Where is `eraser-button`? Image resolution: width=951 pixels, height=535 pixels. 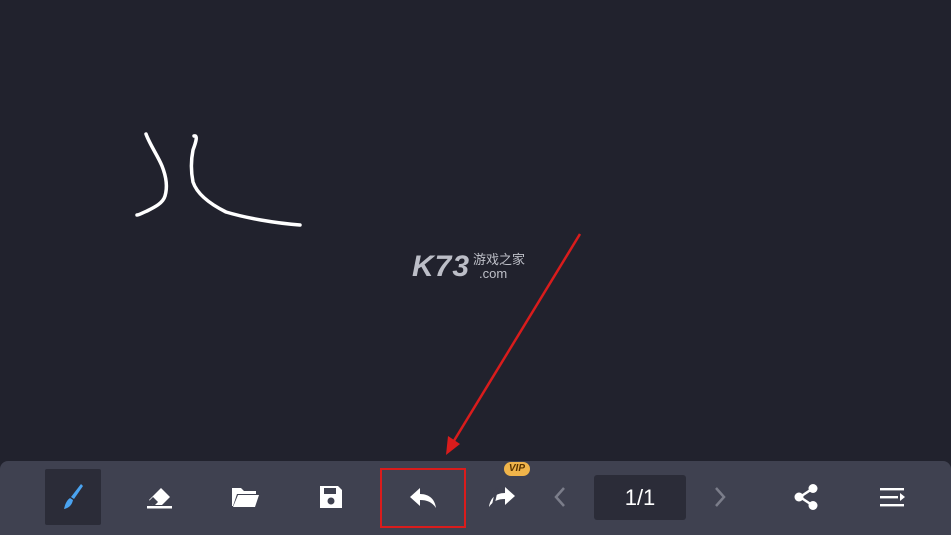
eraser-button is located at coordinates (159, 497).